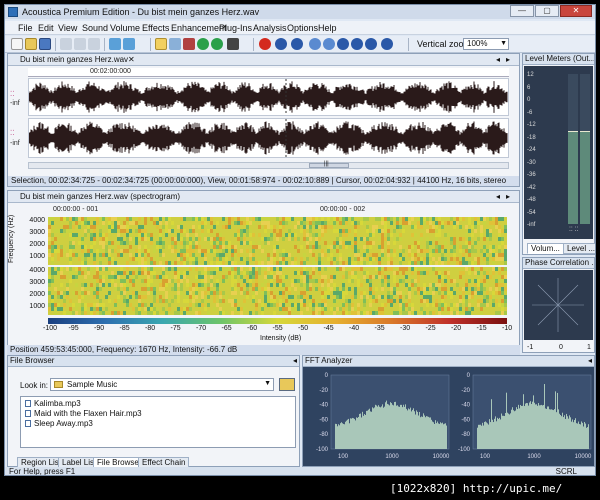 The image size is (600, 500). What do you see at coordinates (31, 44) in the screenshot?
I see `open-icon` at bounding box center [31, 44].